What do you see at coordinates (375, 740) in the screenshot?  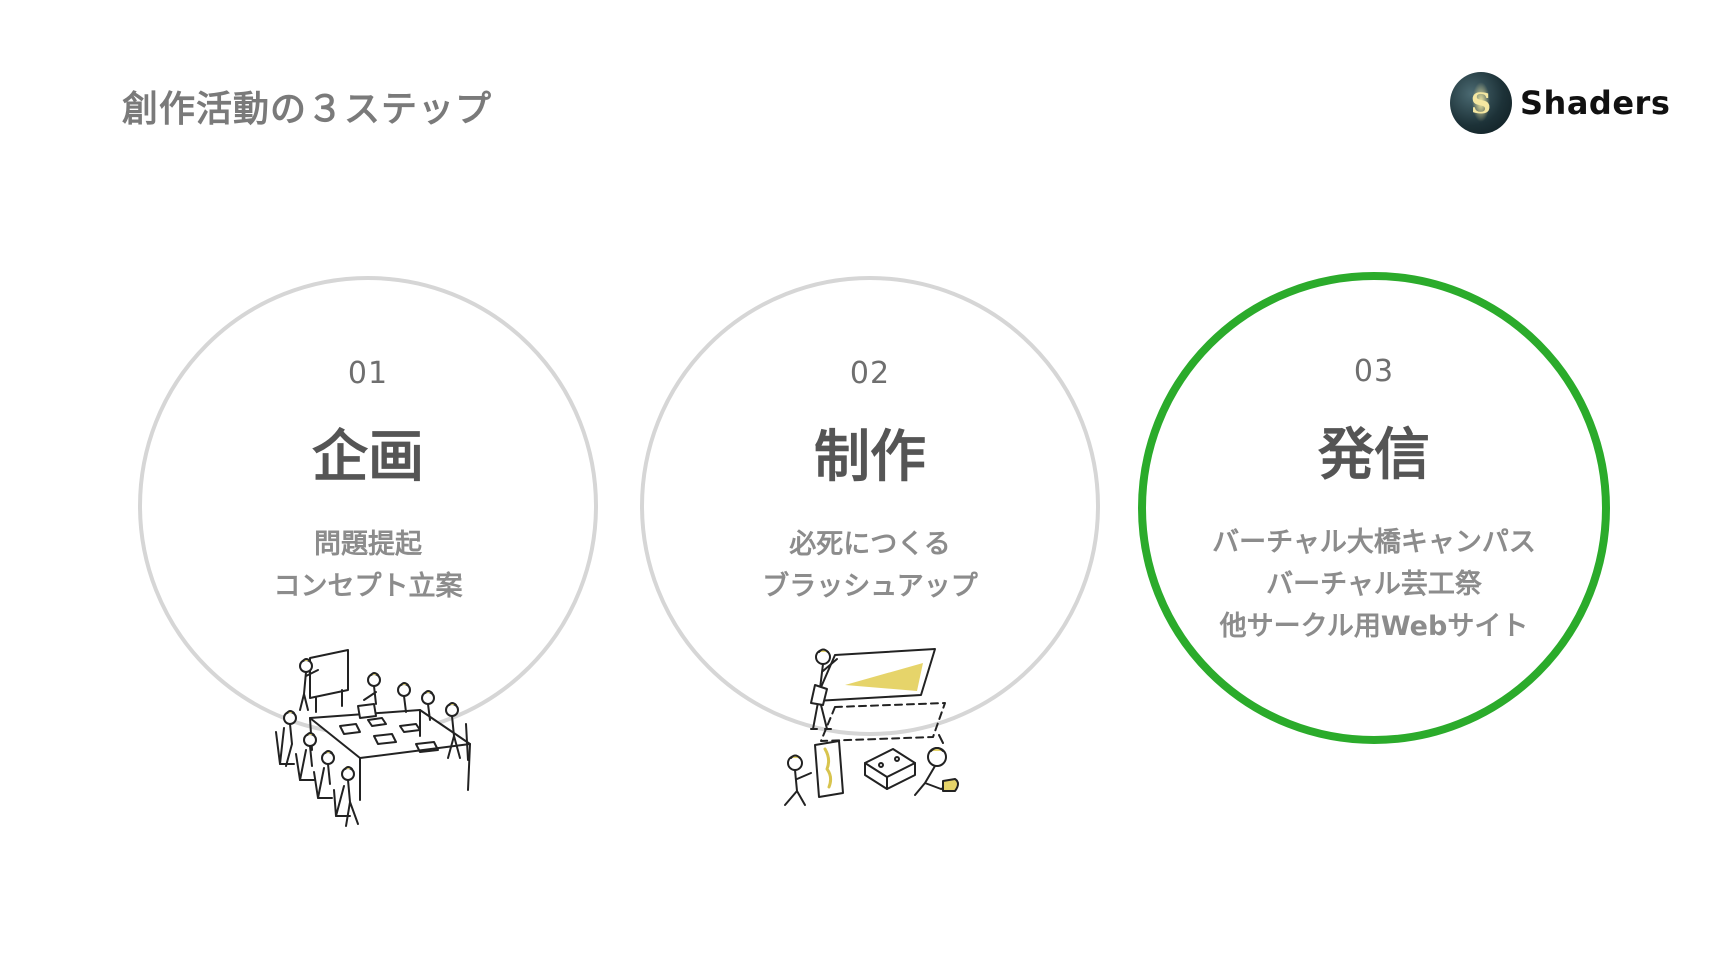 I see `meeting-illustration` at bounding box center [375, 740].